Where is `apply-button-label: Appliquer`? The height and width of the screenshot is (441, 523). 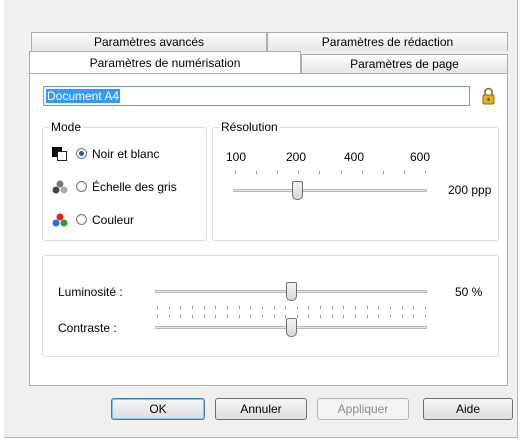 apply-button-label: Appliquer is located at coordinates (363, 409).